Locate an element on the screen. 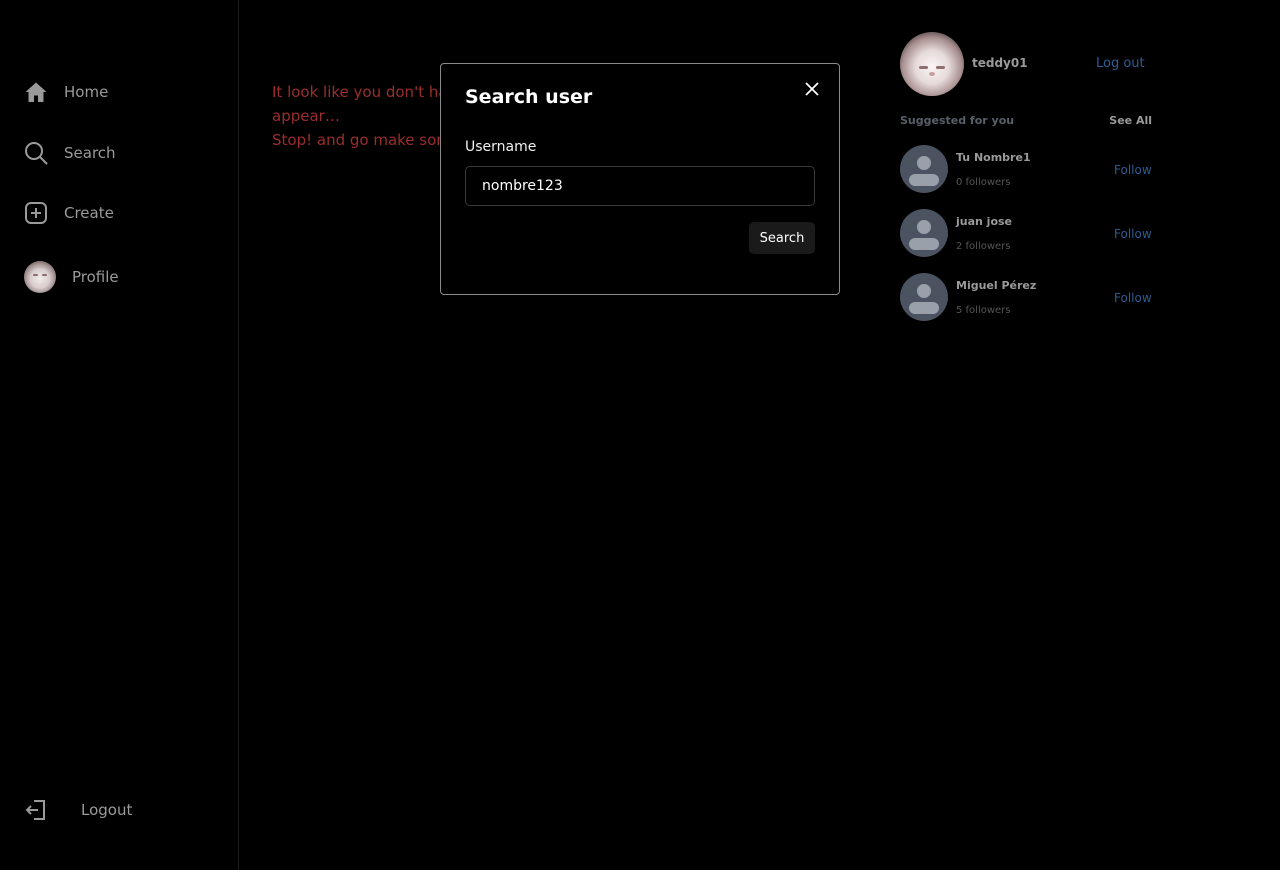  suggestion-followers: 5 followers is located at coordinates (983, 310).